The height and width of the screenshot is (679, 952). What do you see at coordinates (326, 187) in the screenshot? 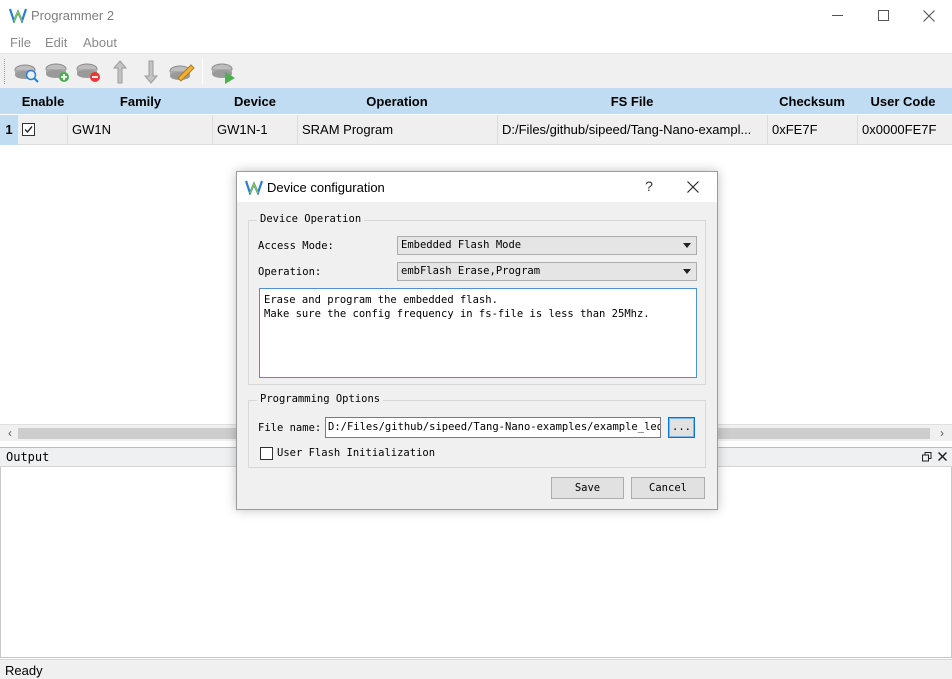
I see `dialog-title: Device configuration` at bounding box center [326, 187].